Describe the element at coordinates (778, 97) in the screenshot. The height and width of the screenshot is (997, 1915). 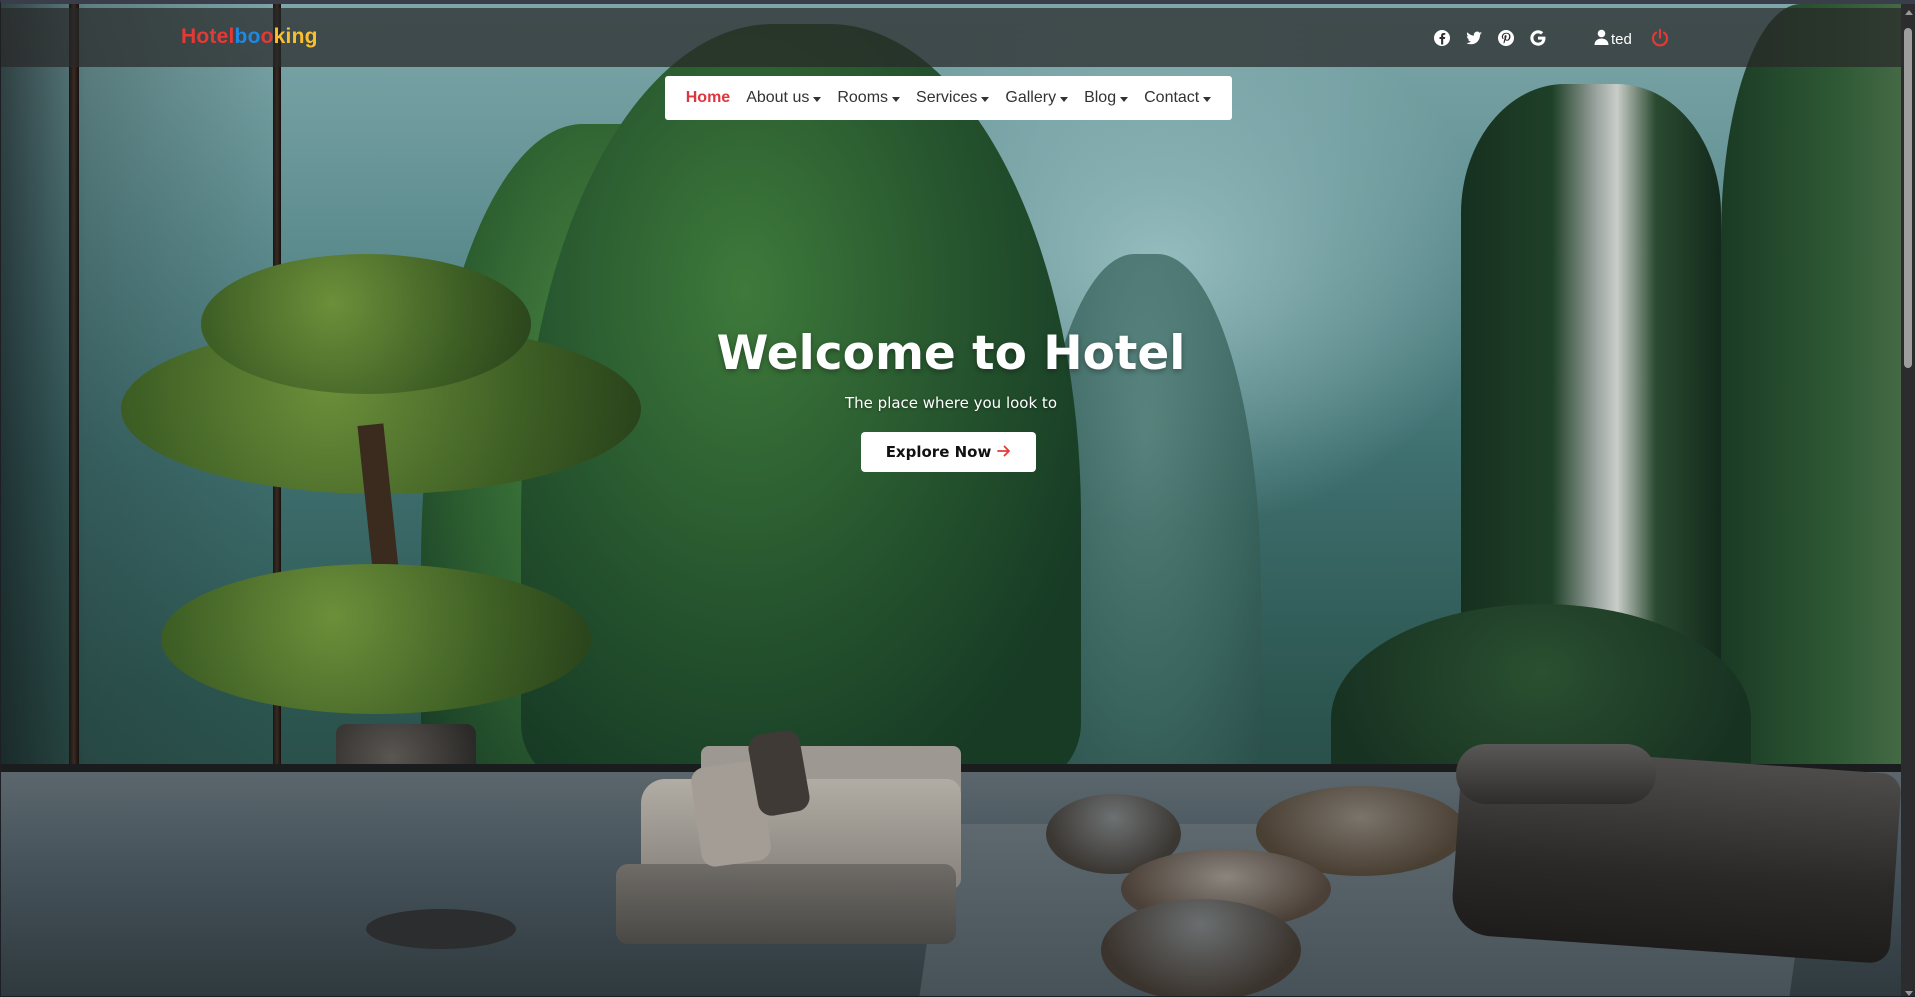
I see `nav-item-label: About us` at that location.